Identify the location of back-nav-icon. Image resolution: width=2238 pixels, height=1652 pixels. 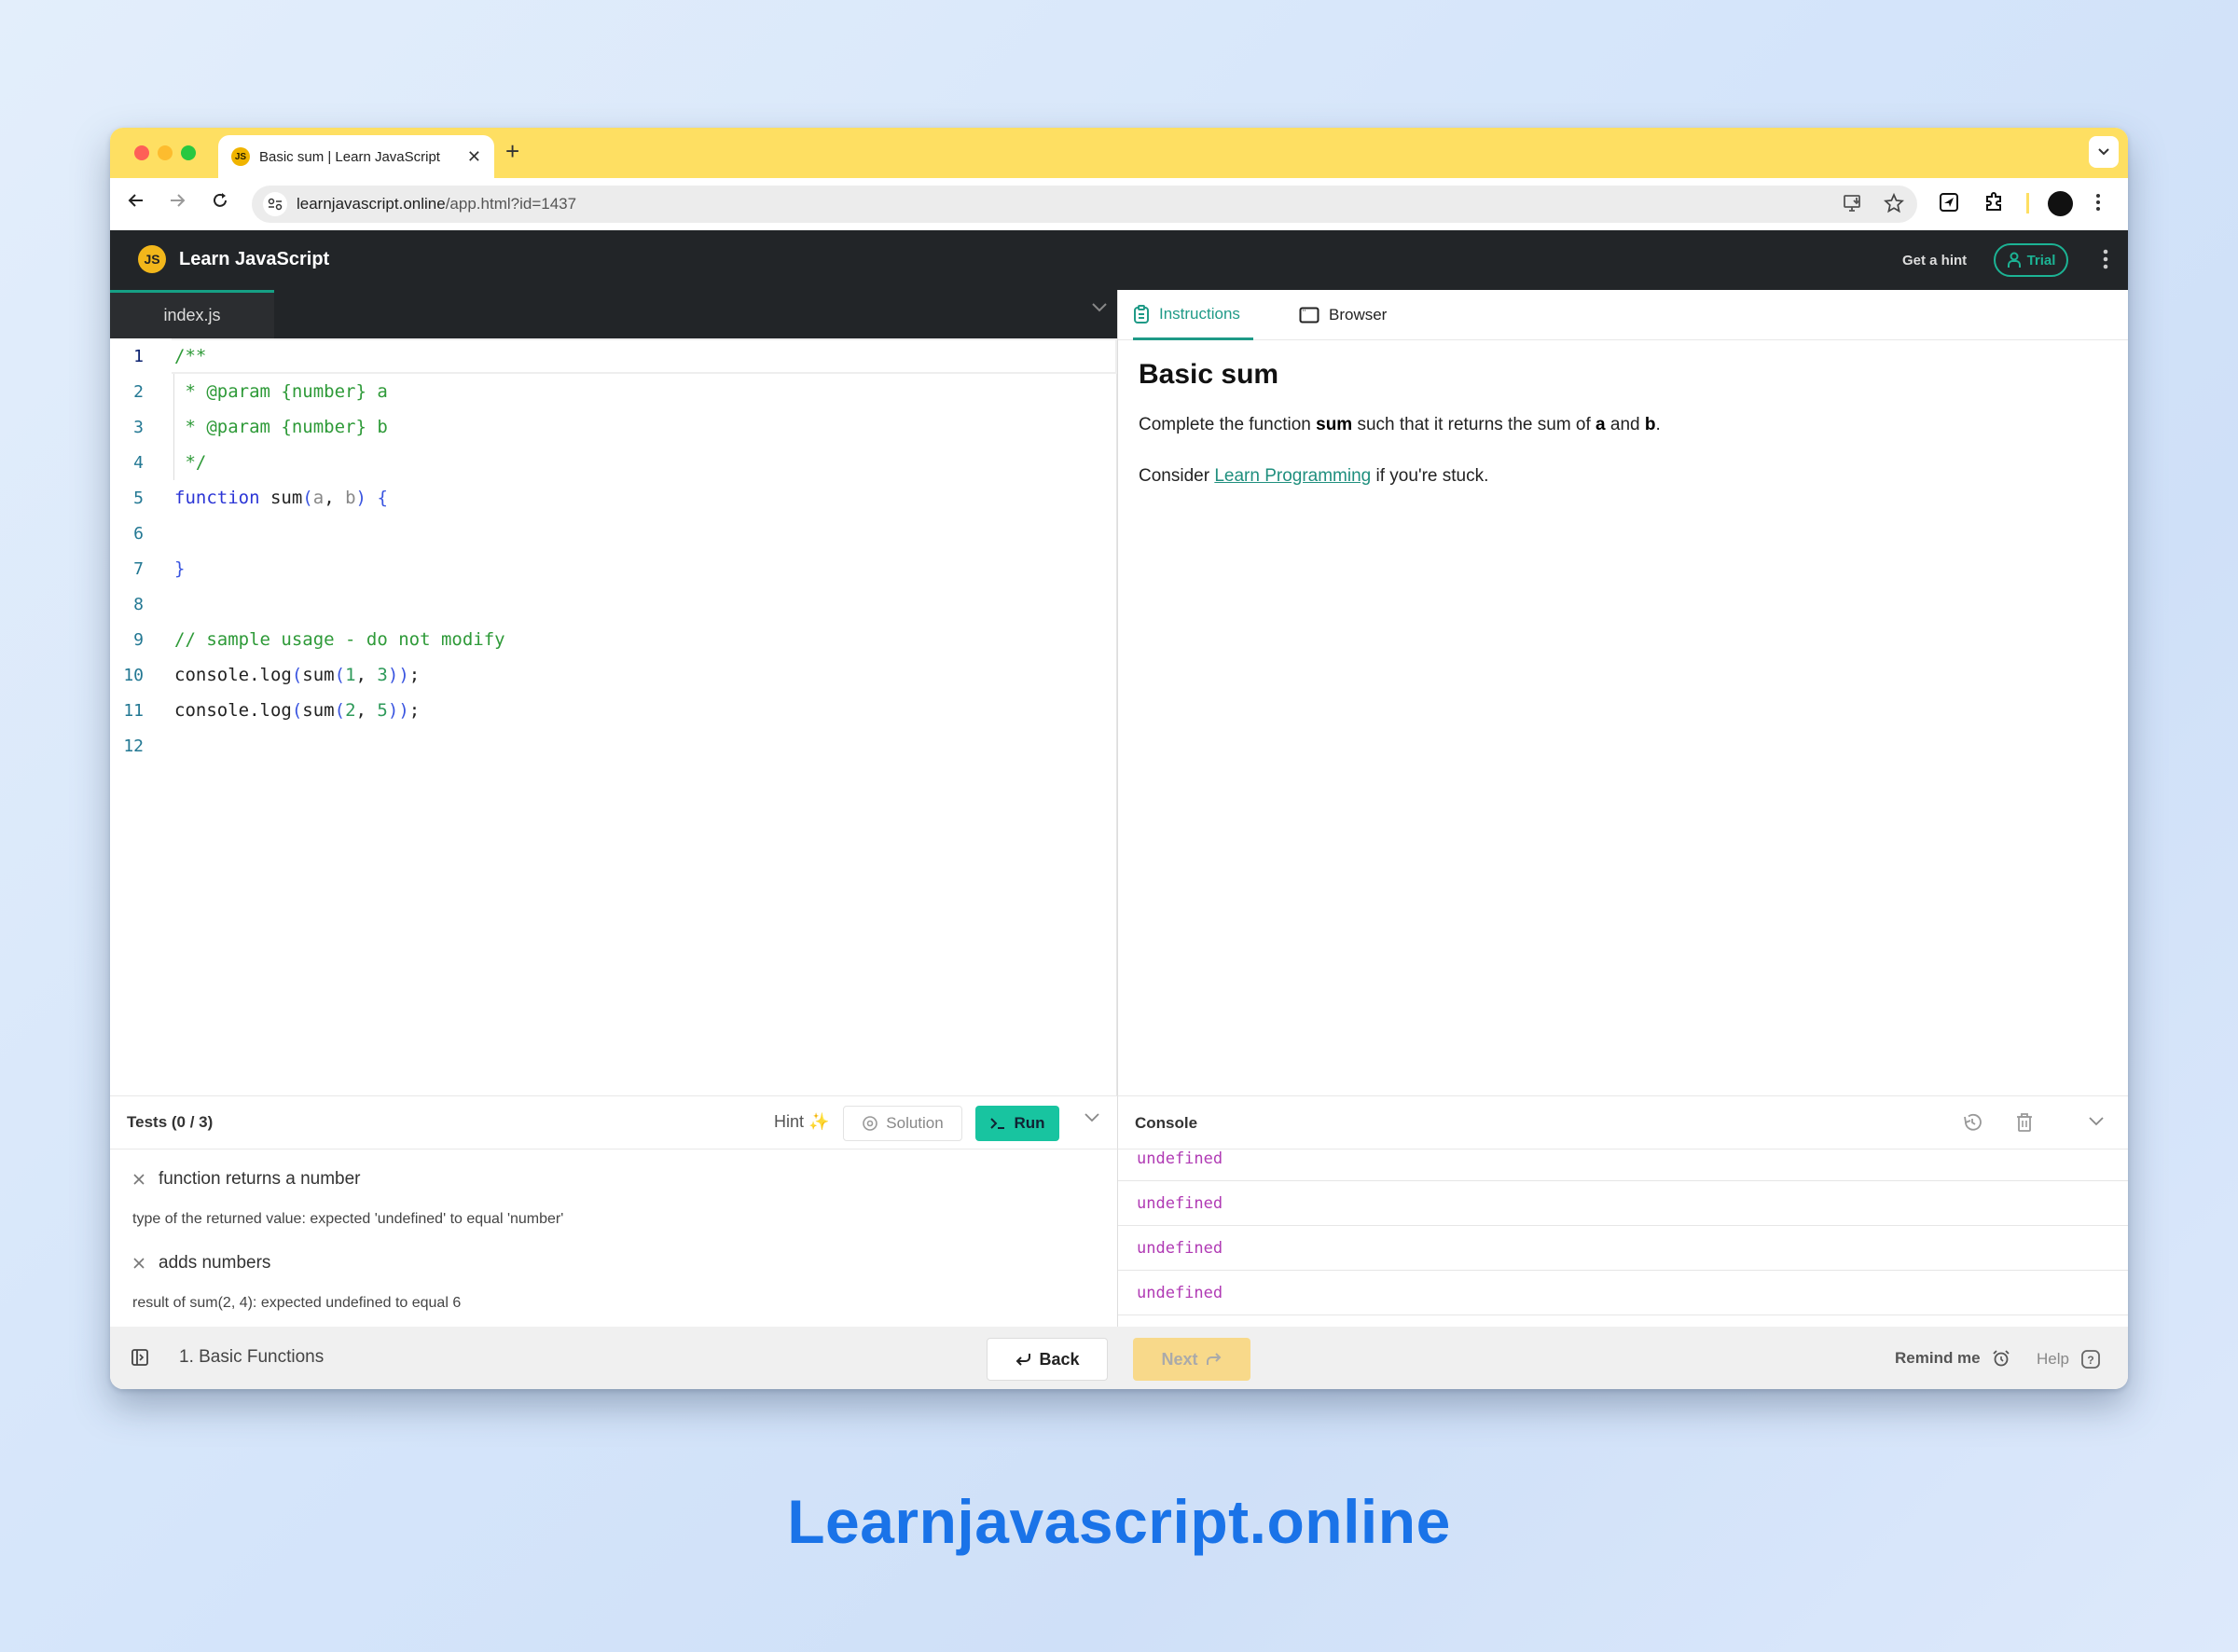
(136, 203).